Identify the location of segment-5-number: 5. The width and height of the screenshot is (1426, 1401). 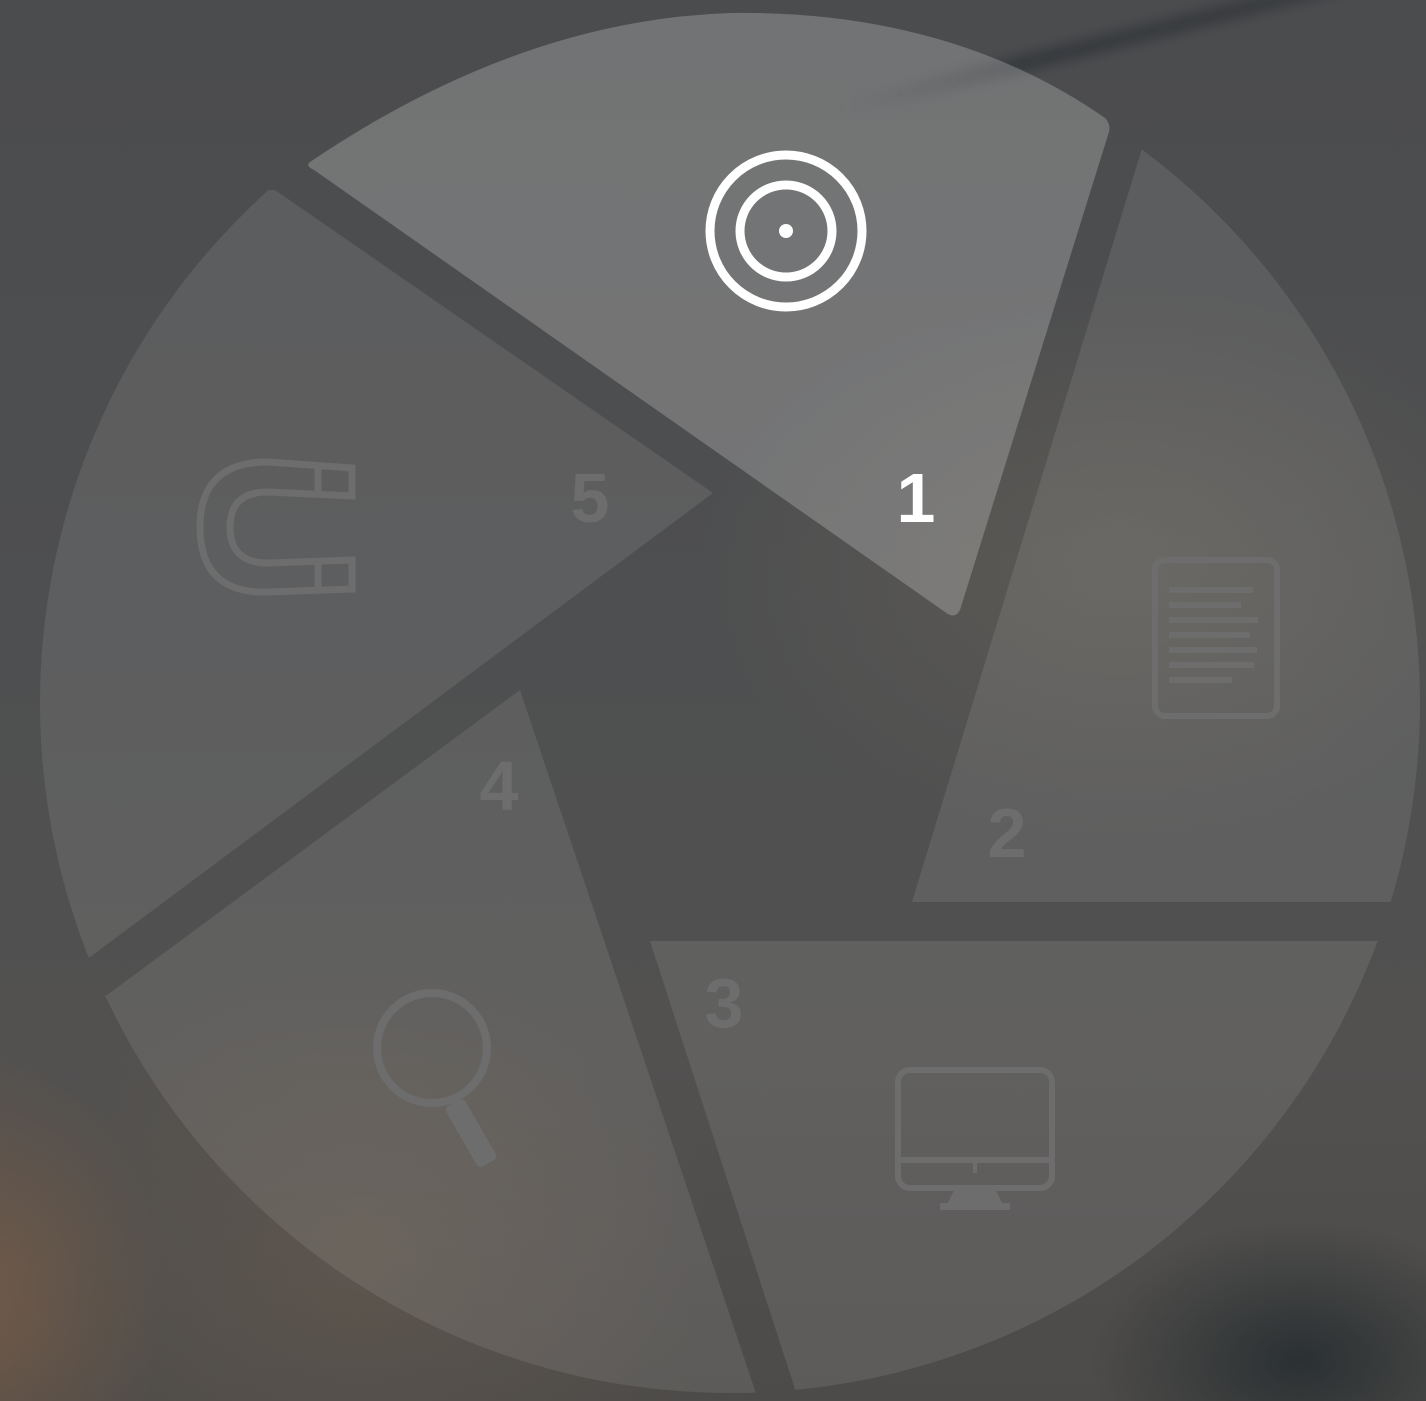
(590, 498).